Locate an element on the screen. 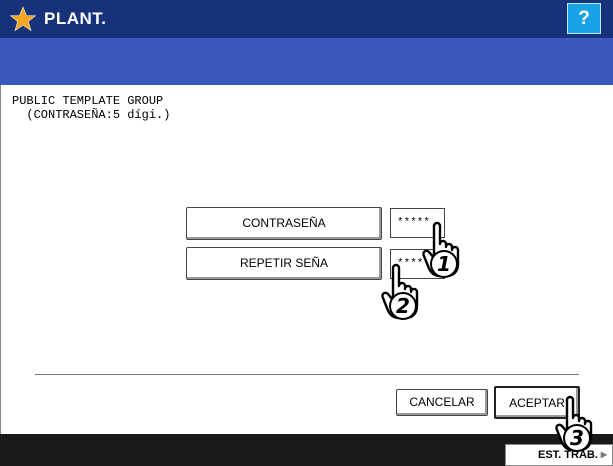  star-icon is located at coordinates (23, 19).